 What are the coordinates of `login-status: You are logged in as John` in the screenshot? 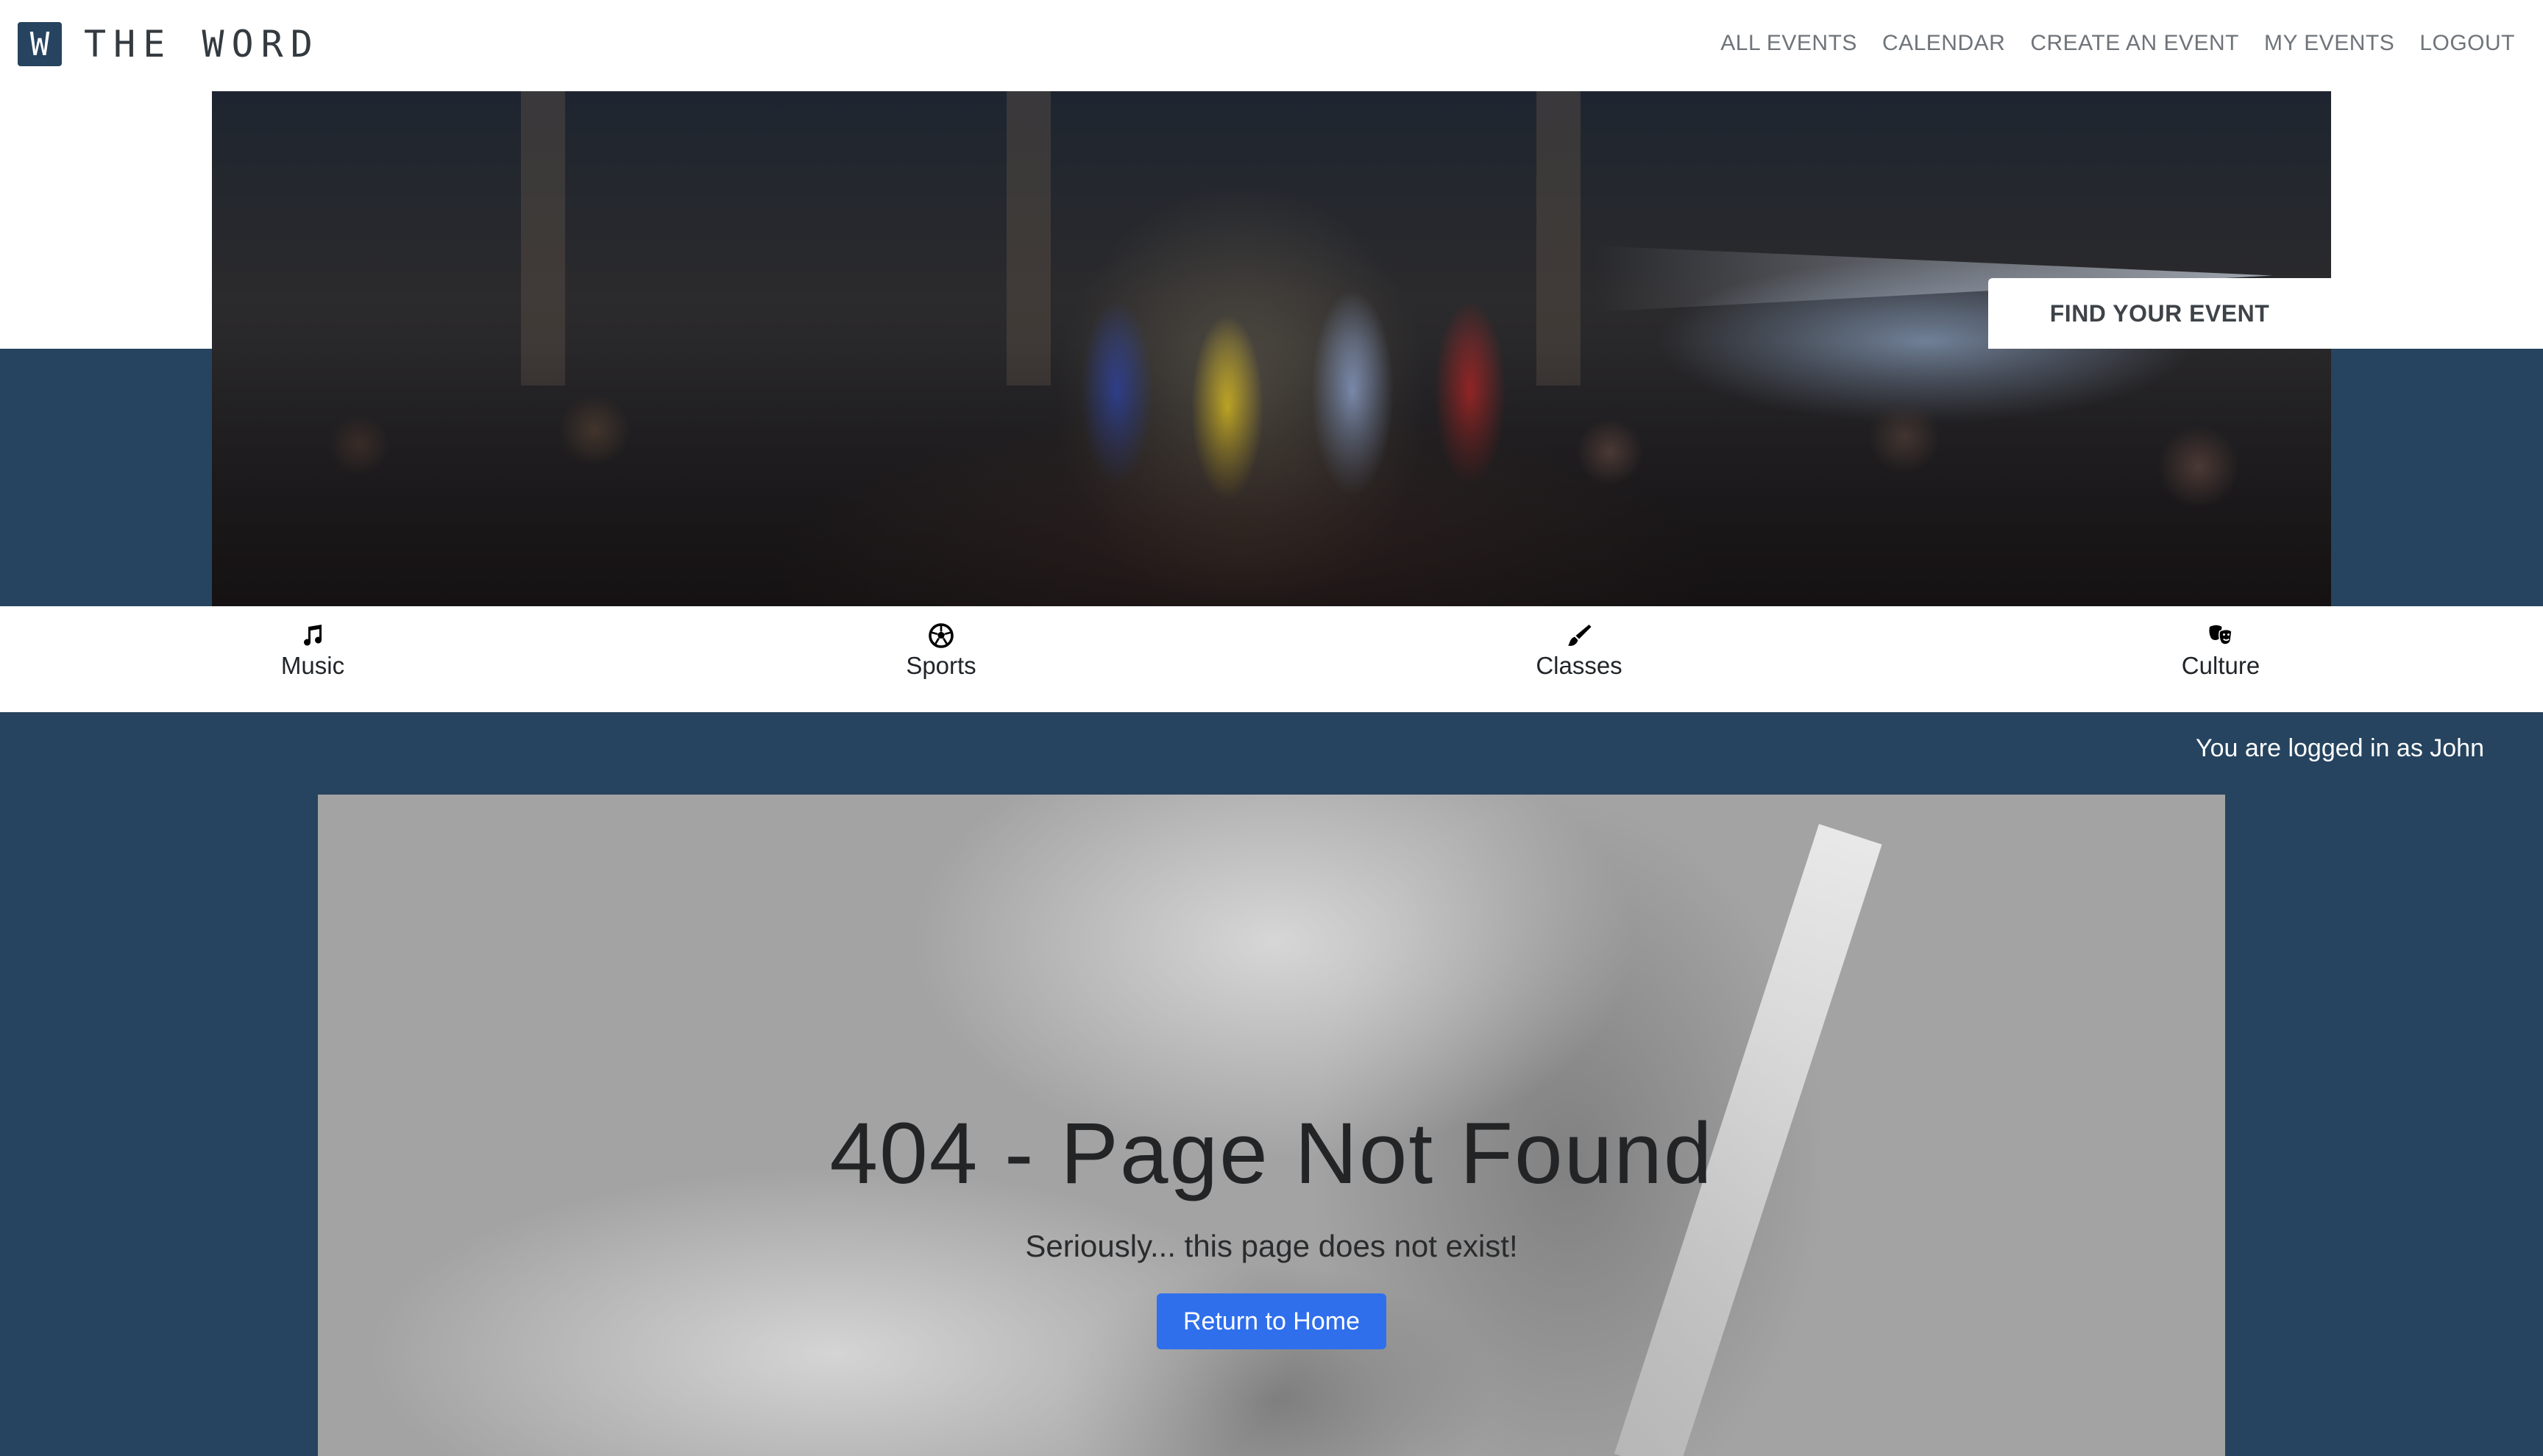 It's located at (2340, 748).